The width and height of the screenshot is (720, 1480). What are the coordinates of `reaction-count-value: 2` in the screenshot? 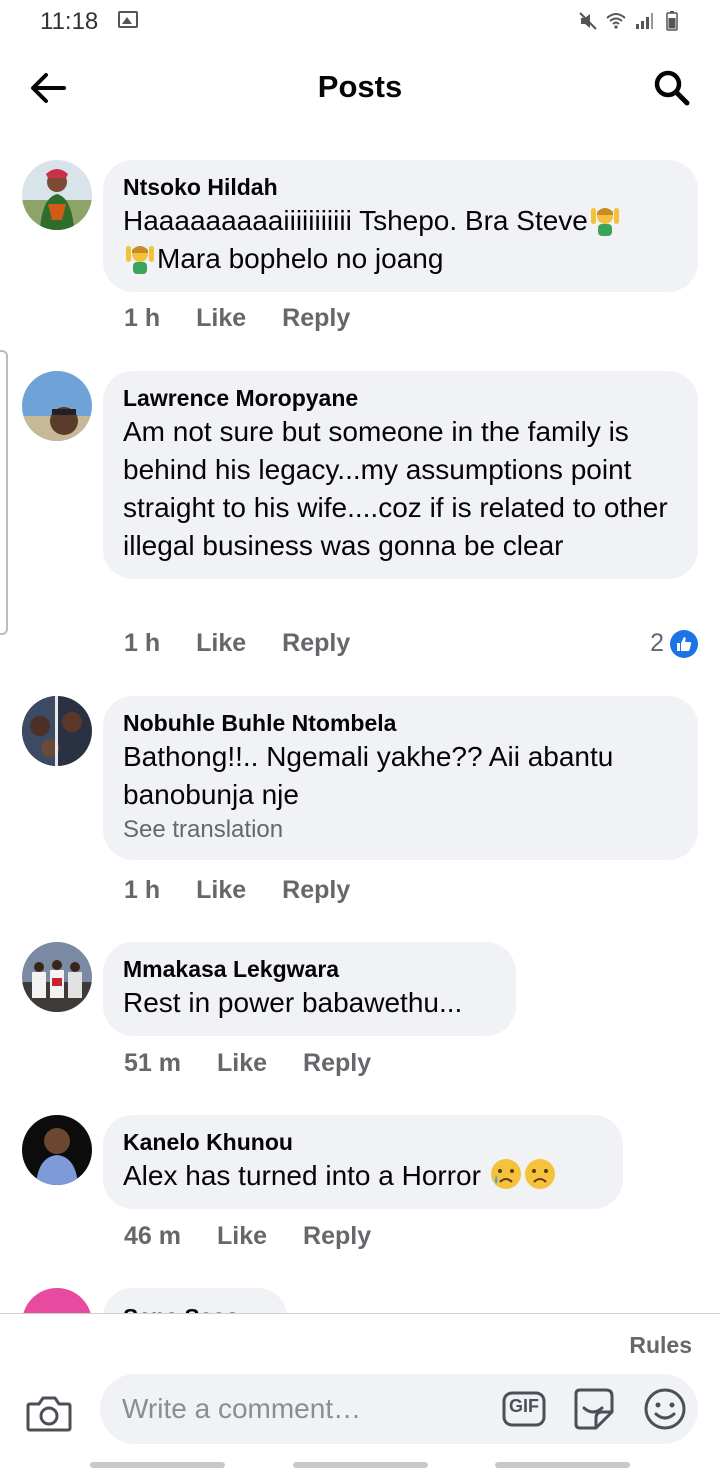 It's located at (657, 643).